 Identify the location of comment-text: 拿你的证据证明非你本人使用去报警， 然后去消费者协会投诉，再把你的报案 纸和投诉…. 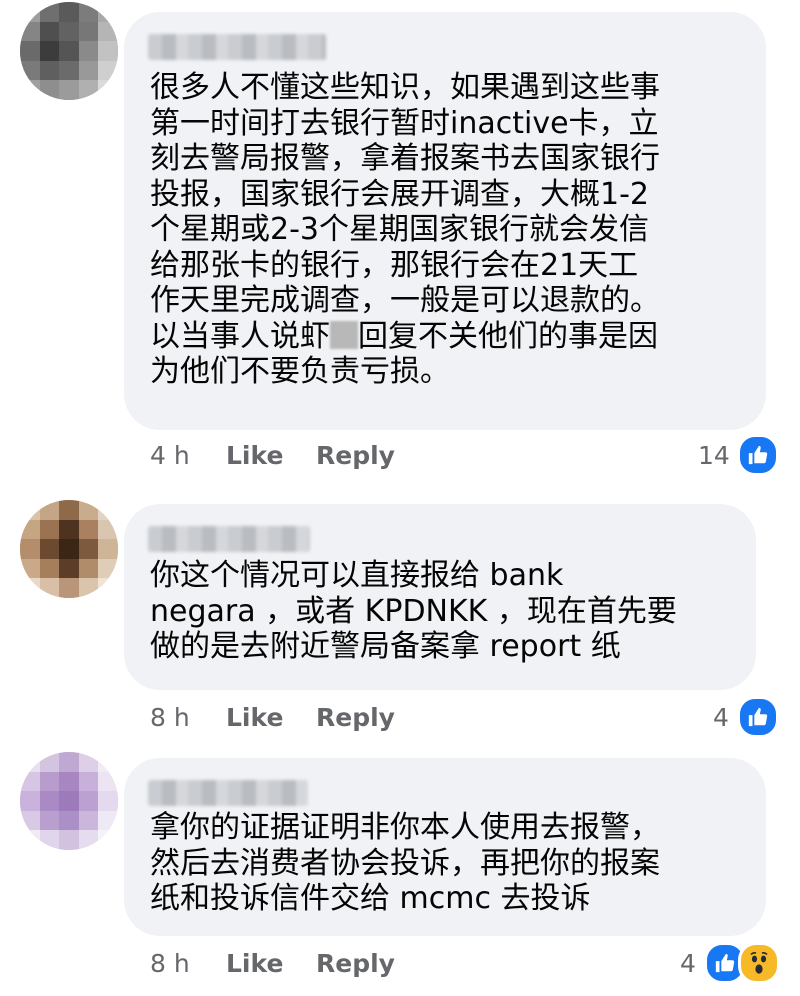
(405, 863).